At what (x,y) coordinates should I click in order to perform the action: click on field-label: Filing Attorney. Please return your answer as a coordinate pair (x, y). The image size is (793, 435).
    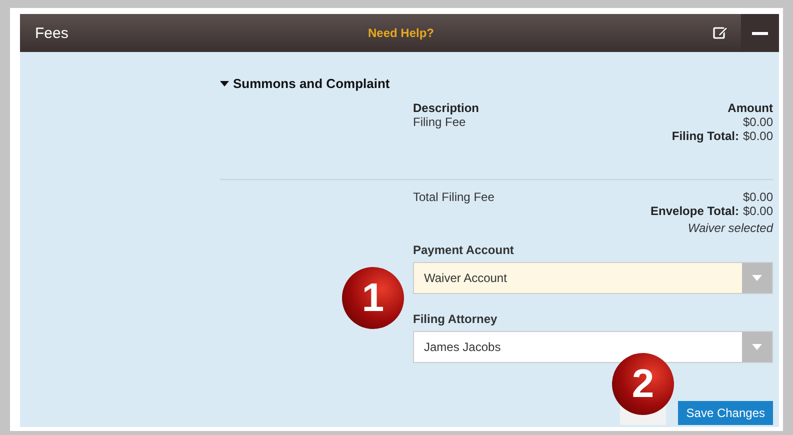
    Looking at the image, I should click on (455, 319).